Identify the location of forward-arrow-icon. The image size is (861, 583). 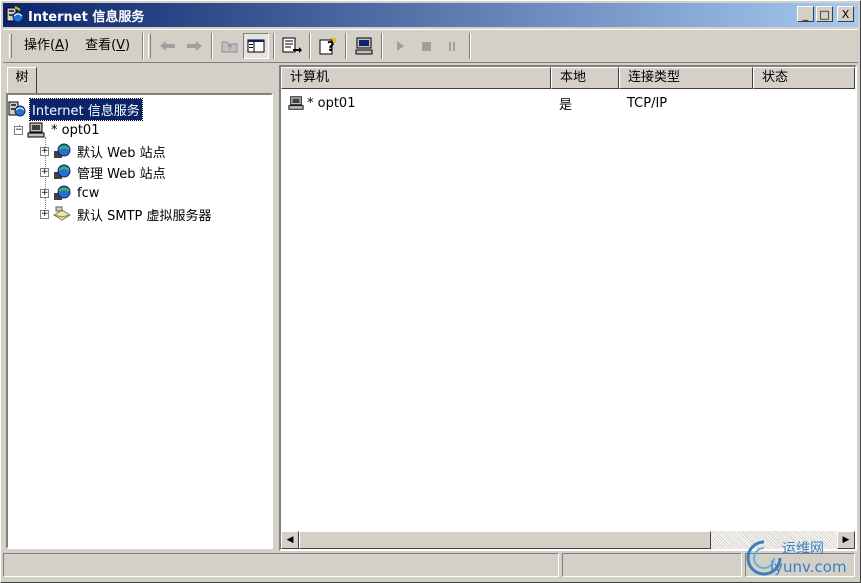
(195, 46).